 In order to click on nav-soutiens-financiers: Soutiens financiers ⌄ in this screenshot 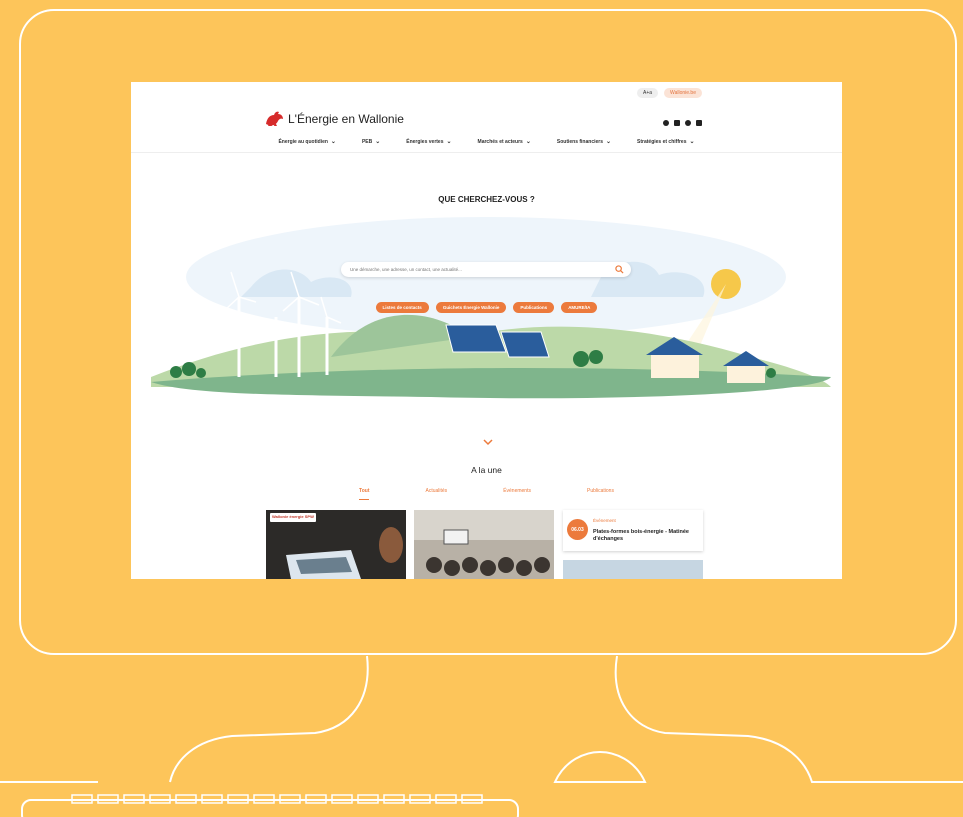, I will do `click(584, 142)`.